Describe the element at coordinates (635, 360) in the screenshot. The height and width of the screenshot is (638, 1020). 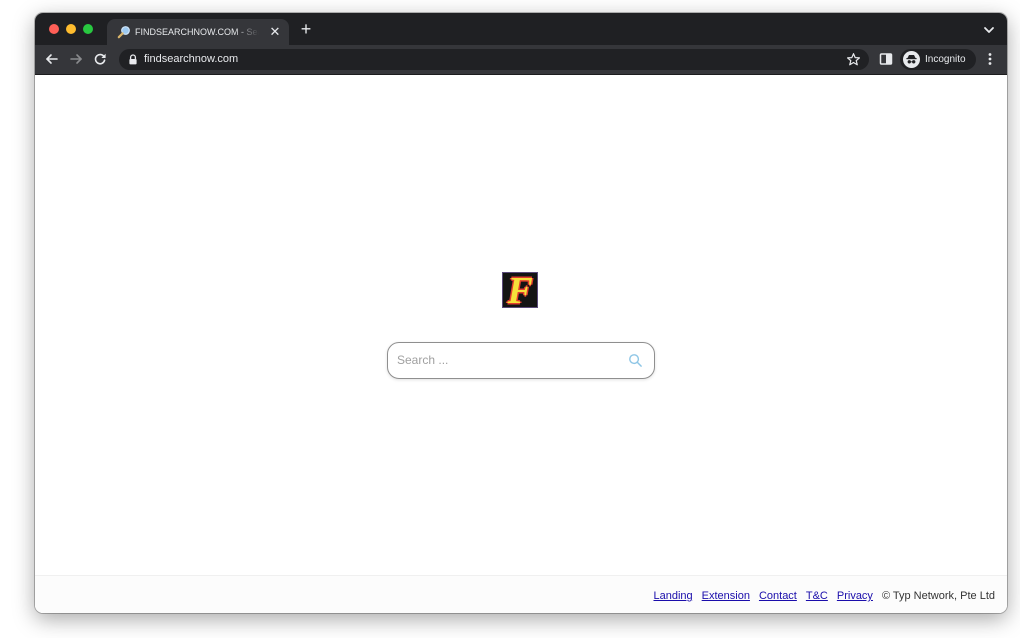
I see `search-icon` at that location.